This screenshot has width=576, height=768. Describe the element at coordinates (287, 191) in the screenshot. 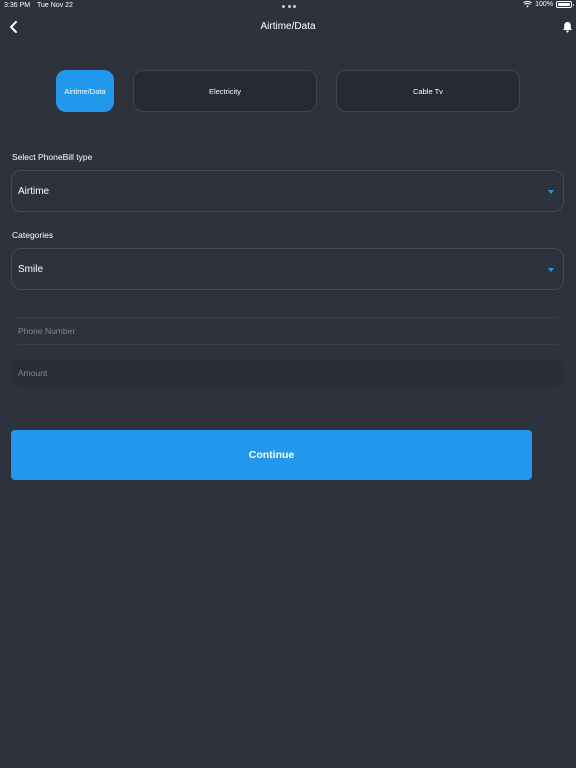

I see `phonebill-type-select: Airtime` at that location.